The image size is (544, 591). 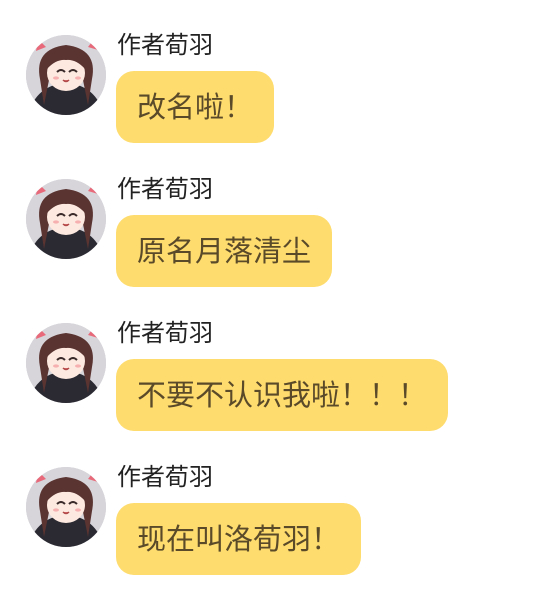 What do you see at coordinates (282, 395) in the screenshot?
I see `message-bubble: 不要不认识我啦！！！` at bounding box center [282, 395].